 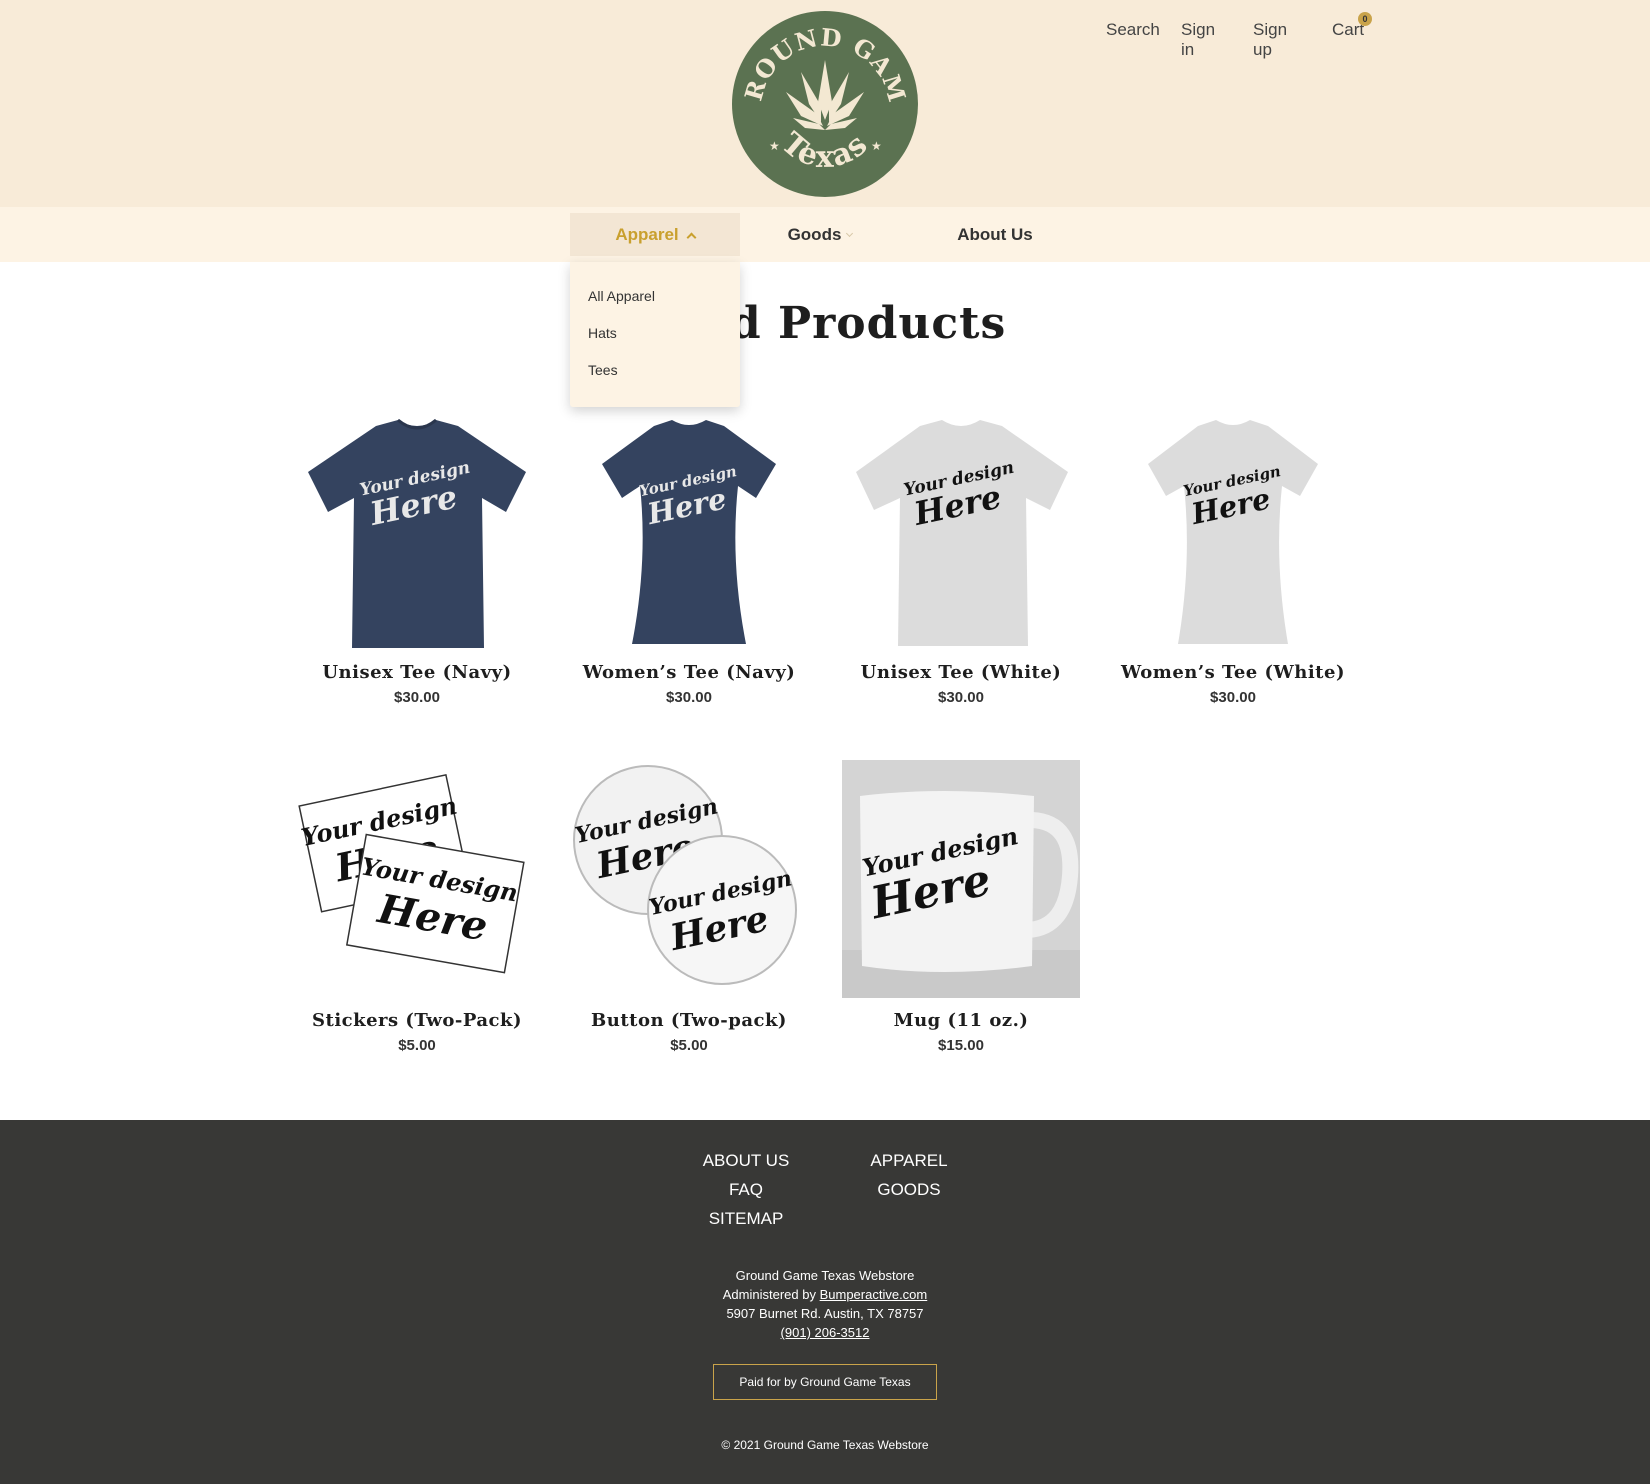 I want to click on nav-goods-label: Goods, so click(x=814, y=234).